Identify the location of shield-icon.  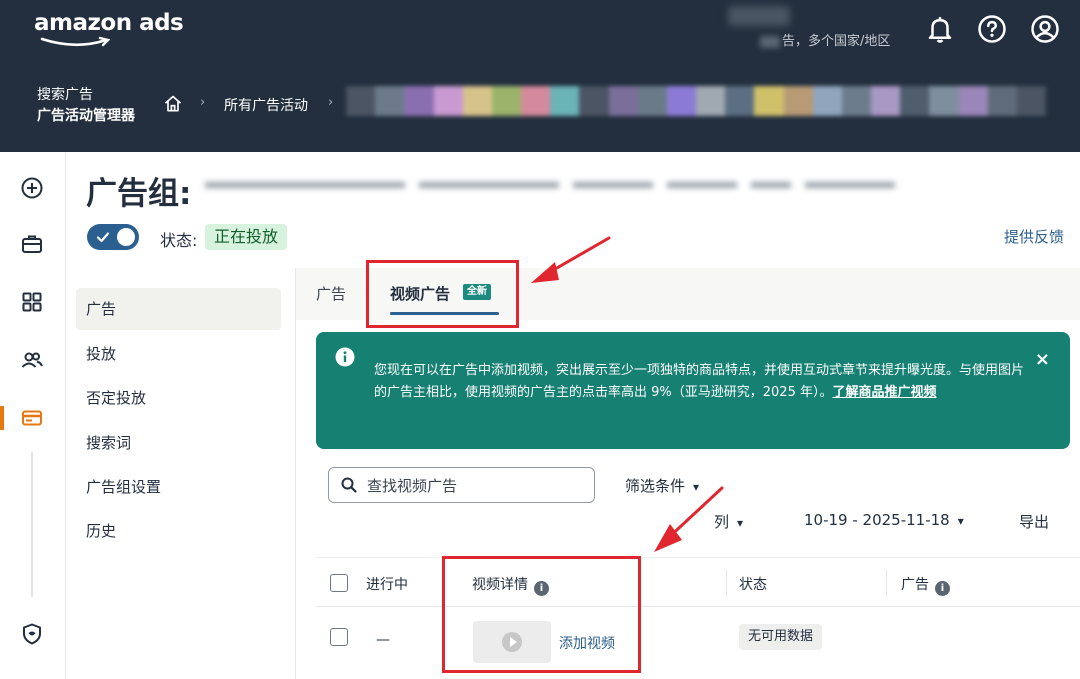
(32, 634).